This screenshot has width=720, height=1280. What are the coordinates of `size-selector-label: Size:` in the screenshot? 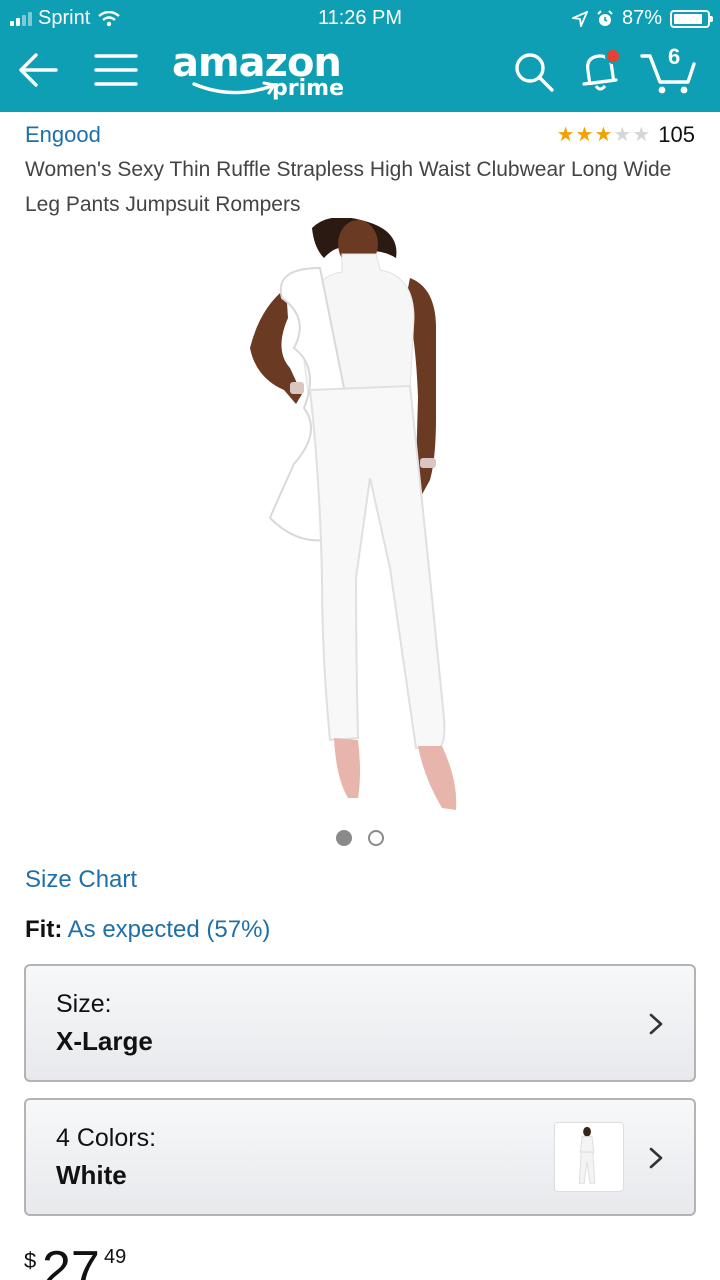 It's located at (84, 1004).